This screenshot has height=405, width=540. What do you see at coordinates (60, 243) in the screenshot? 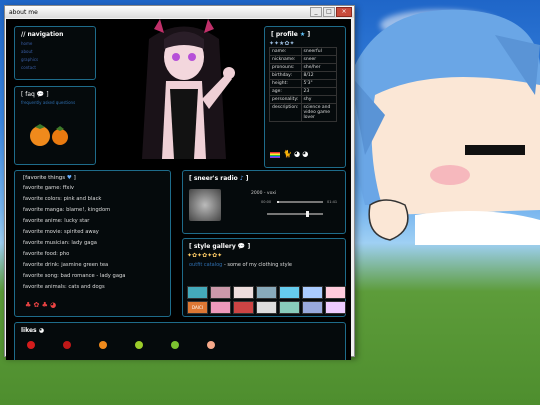
I see `favorite-item: favorite musician: lady gaga` at bounding box center [60, 243].